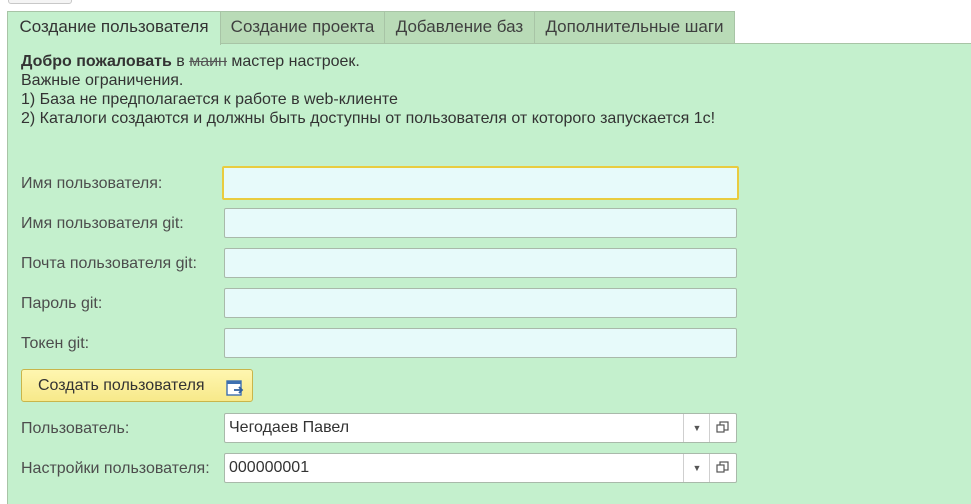 The width and height of the screenshot is (971, 504). Describe the element at coordinates (114, 28) in the screenshot. I see `tab-create-user: Создание пользователя` at that location.